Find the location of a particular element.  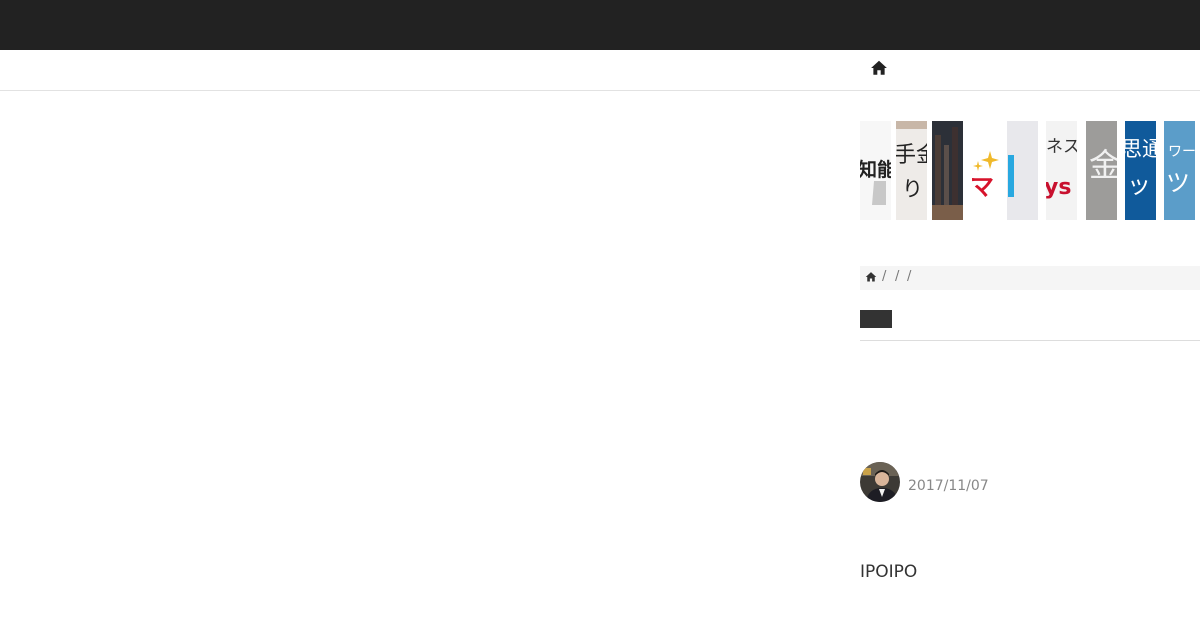

thumbnail-1: 知能 is located at coordinates (875, 170).